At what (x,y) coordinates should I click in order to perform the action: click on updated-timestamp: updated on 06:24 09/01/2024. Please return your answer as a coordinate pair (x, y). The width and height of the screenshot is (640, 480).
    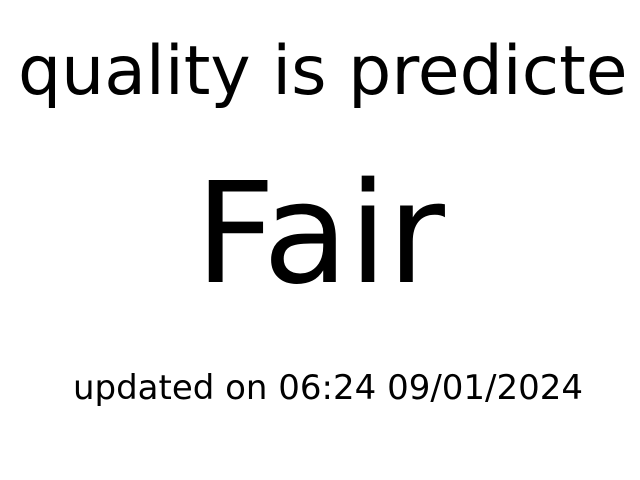
    Looking at the image, I should click on (328, 388).